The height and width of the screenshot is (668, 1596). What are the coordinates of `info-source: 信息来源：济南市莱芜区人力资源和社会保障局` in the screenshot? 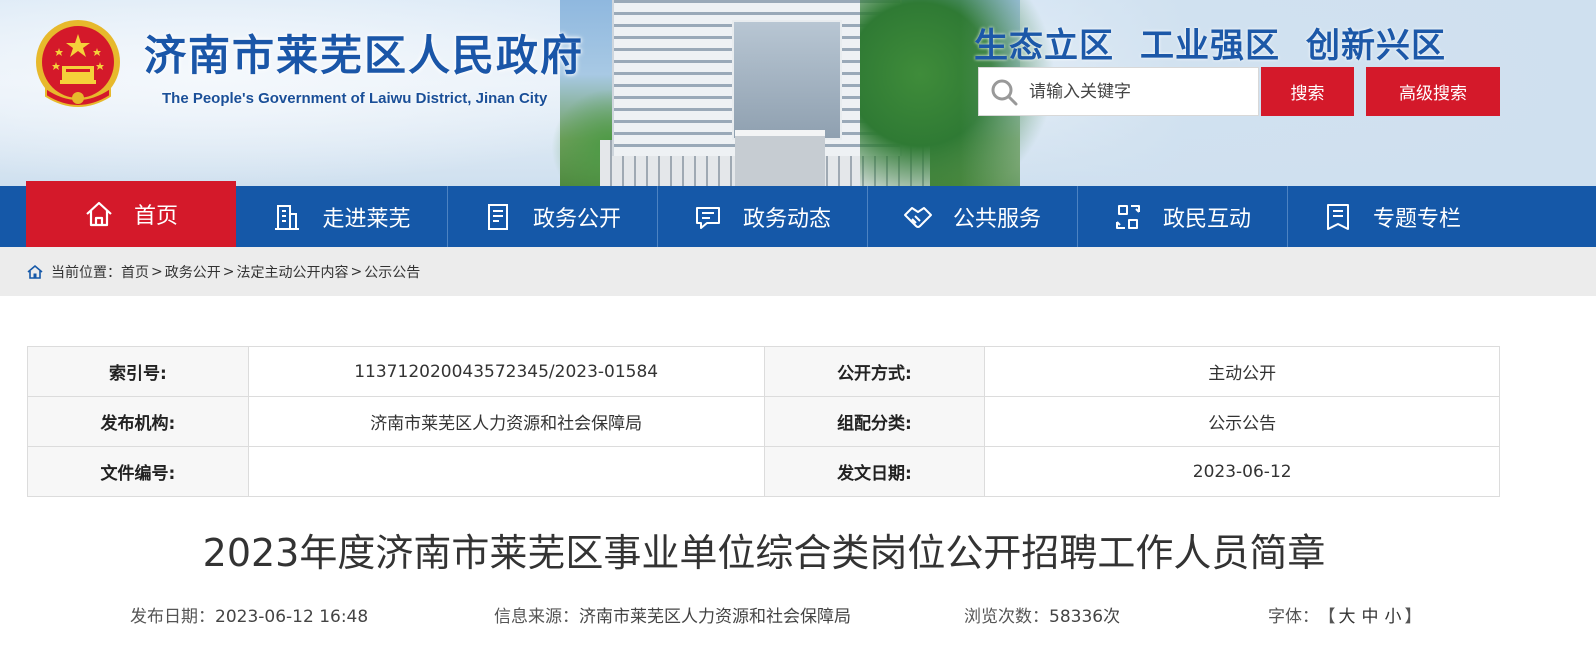 It's located at (672, 614).